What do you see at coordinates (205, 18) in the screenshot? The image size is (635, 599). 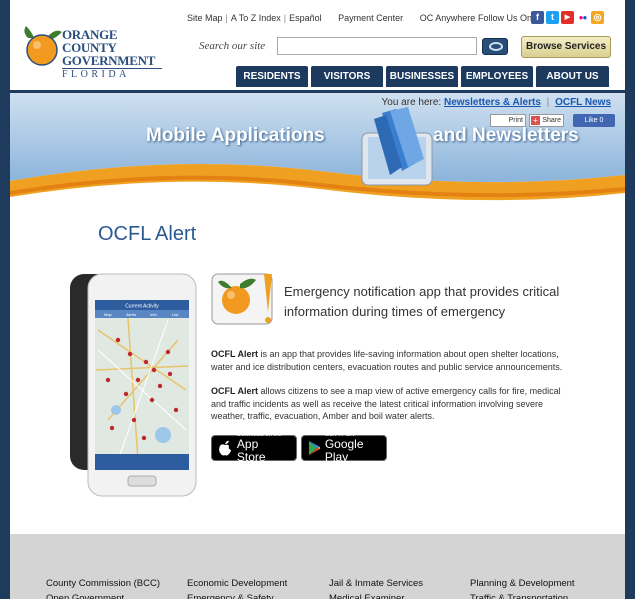 I see `site-map-link: Site Map` at bounding box center [205, 18].